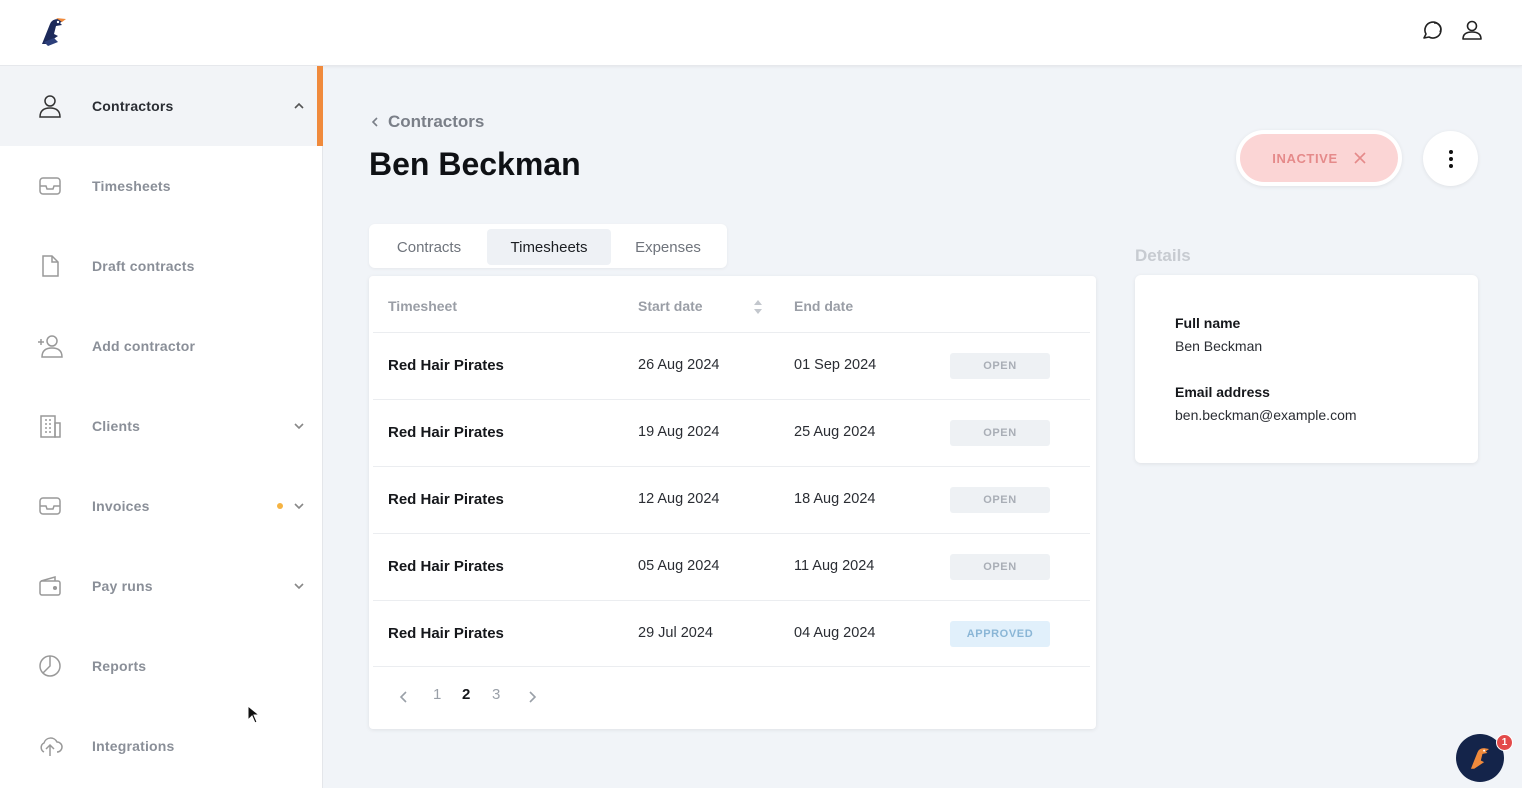  I want to click on tab-contracts: Contracts, so click(429, 247).